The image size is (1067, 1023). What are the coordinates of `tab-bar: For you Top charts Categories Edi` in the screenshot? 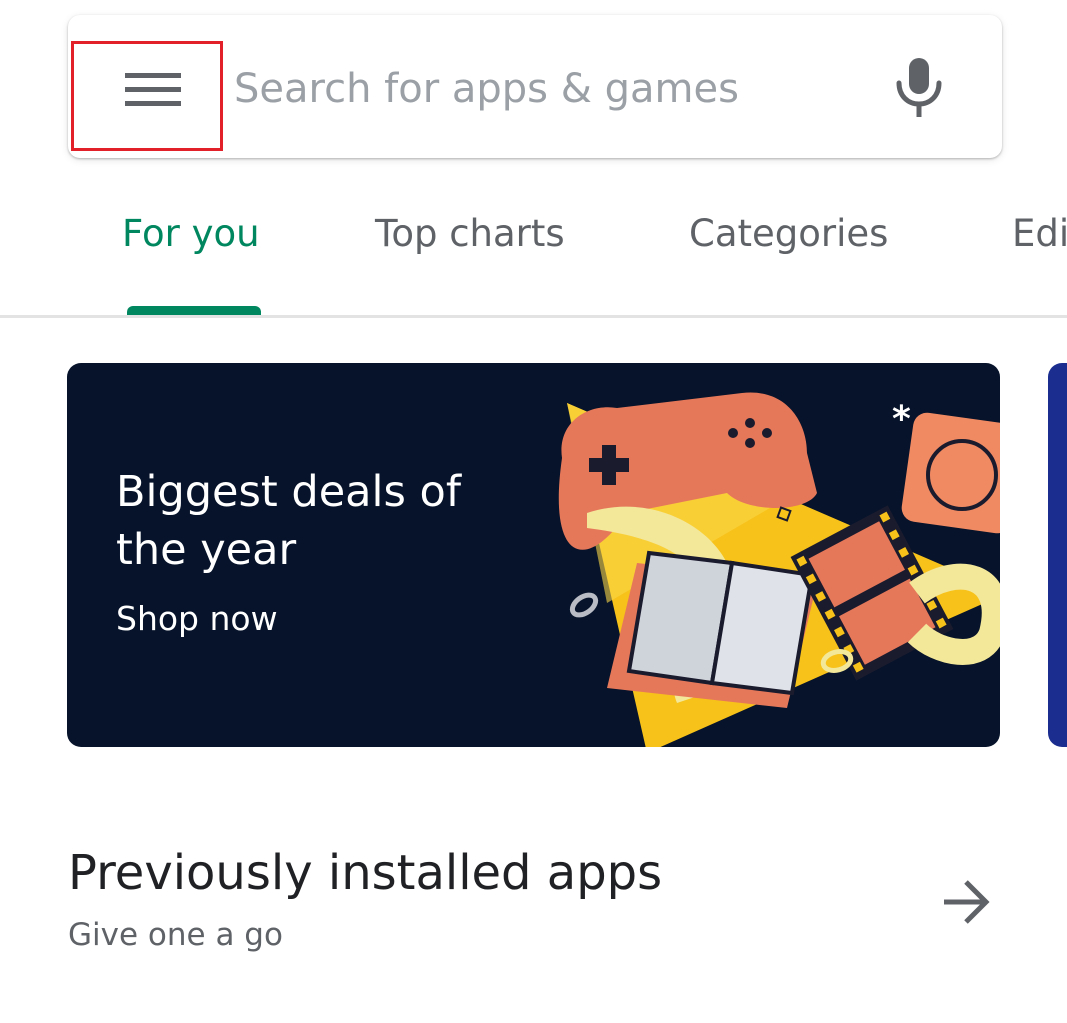 It's located at (533, 254).